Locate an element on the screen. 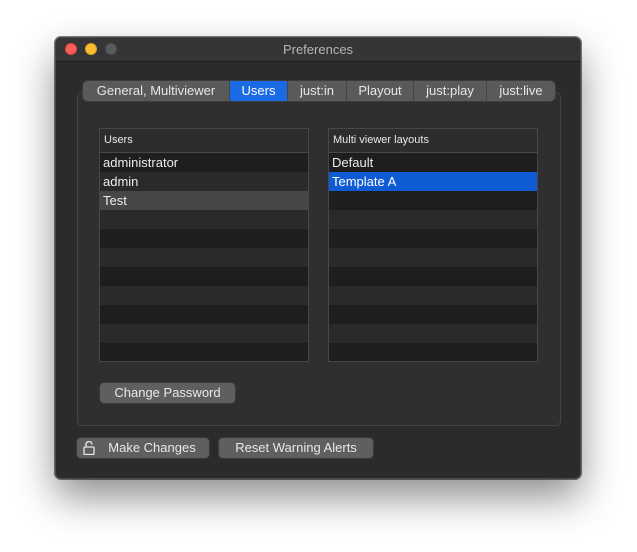 This screenshot has width=637, height=552. user-row-admin: admin is located at coordinates (204, 181).